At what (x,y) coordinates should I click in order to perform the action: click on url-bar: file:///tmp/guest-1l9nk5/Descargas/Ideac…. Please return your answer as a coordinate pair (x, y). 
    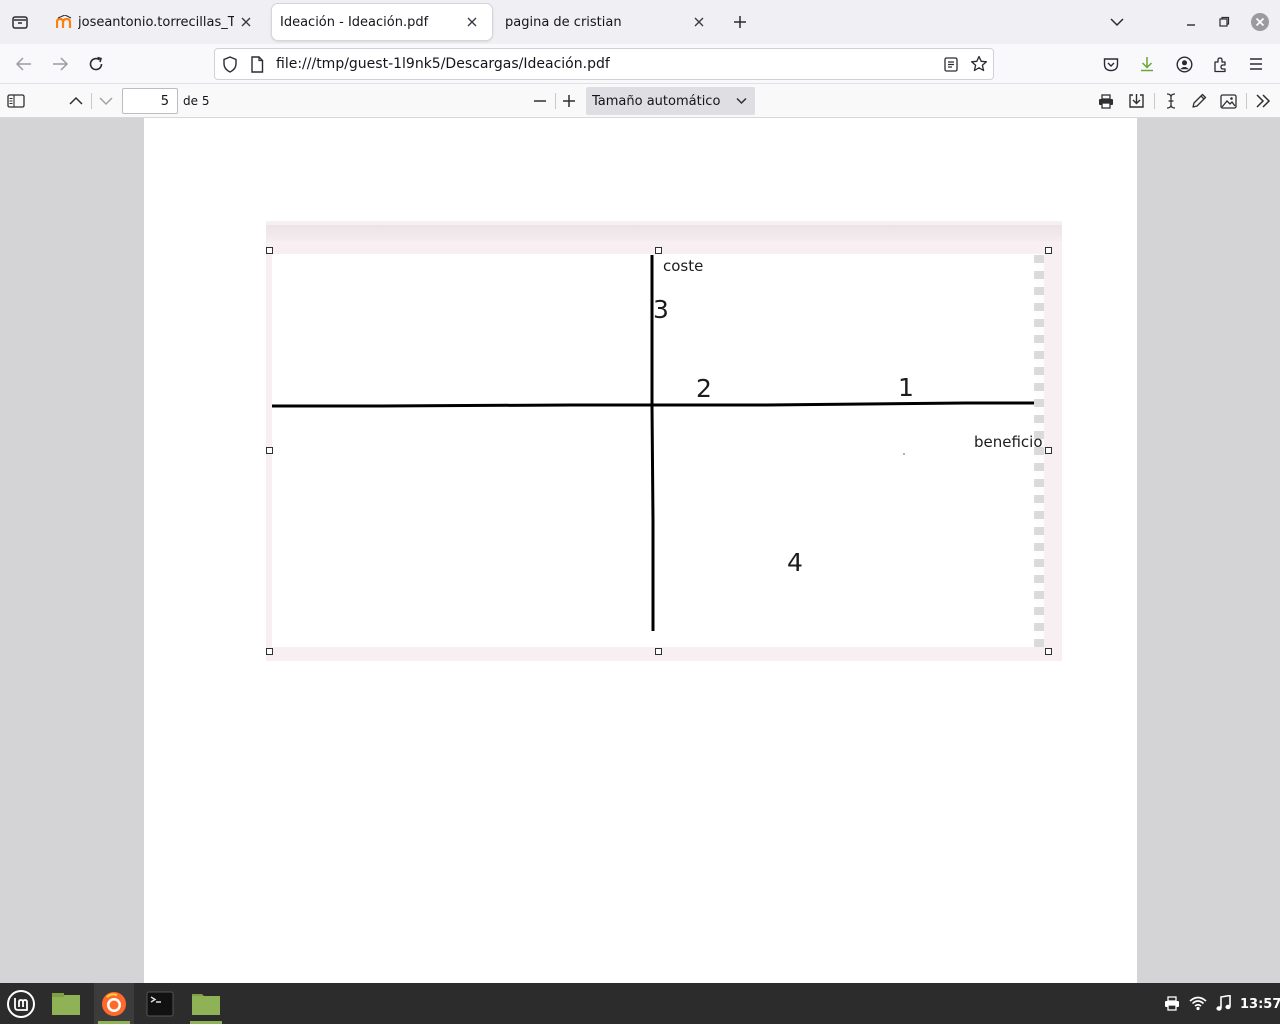
    Looking at the image, I should click on (604, 64).